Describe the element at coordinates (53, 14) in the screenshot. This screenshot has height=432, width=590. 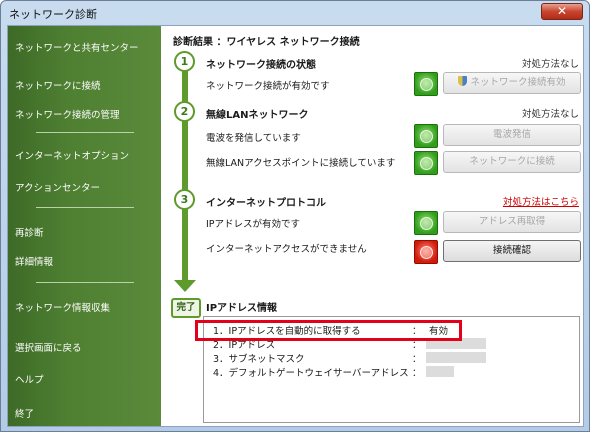
I see `window-title: ネットワーク診断` at that location.